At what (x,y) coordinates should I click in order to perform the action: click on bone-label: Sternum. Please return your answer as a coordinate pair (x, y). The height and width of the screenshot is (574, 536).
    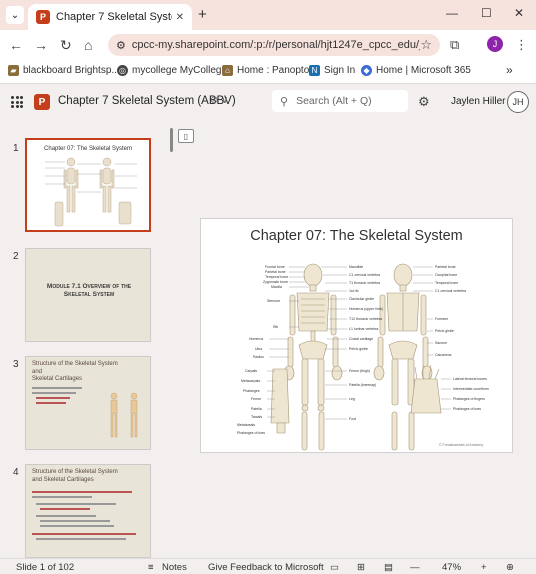
    Looking at the image, I should click on (274, 301).